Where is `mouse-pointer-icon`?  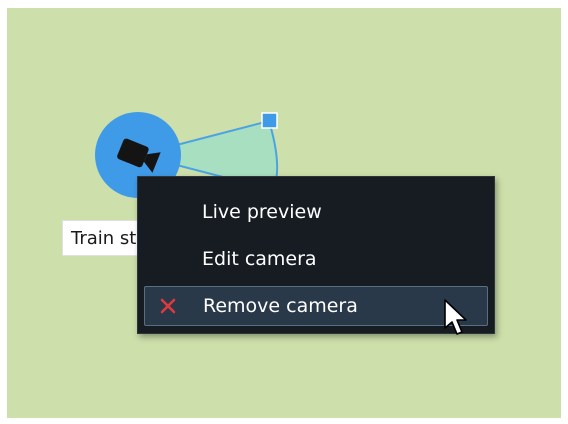 mouse-pointer-icon is located at coordinates (455, 317).